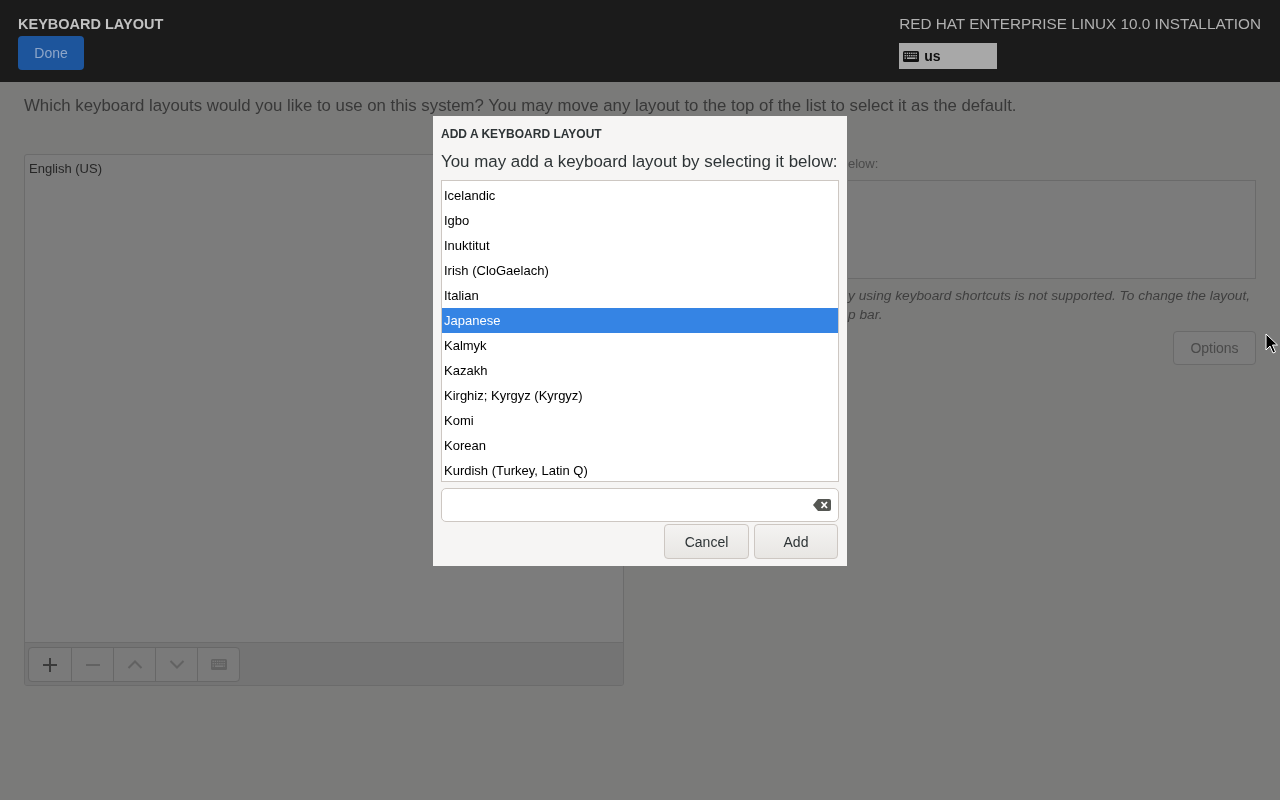 Image resolution: width=1280 pixels, height=800 pixels. I want to click on layout-list-item: Icelandic, so click(640, 195).